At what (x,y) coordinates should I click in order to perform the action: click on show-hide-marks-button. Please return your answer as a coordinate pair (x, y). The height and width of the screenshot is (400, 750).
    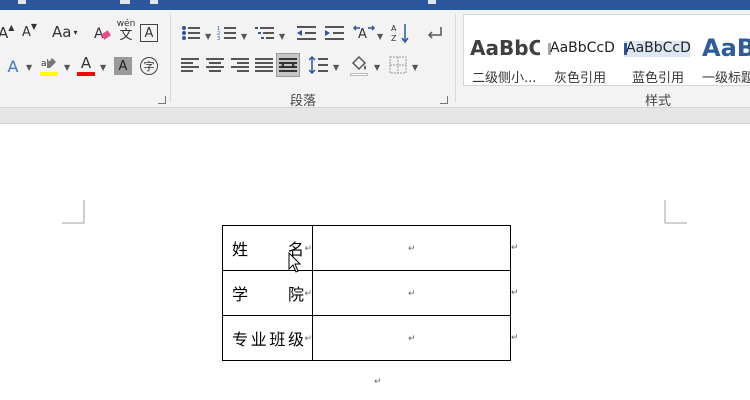
    Looking at the image, I should click on (434, 33).